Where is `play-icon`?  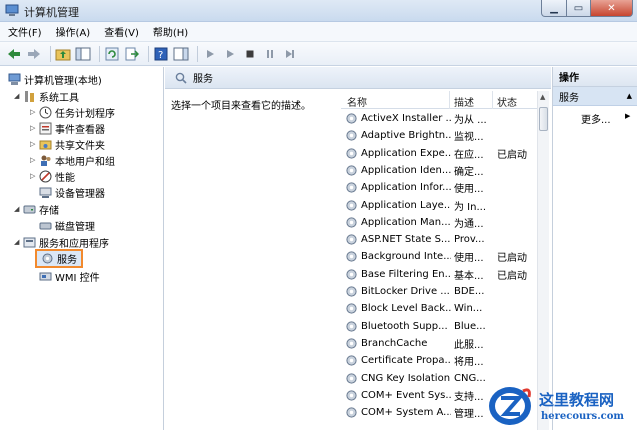
play-icon is located at coordinates (210, 53).